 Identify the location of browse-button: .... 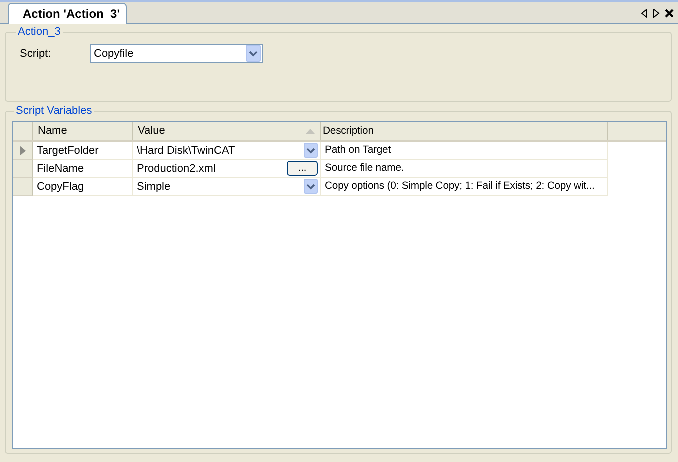
(302, 168).